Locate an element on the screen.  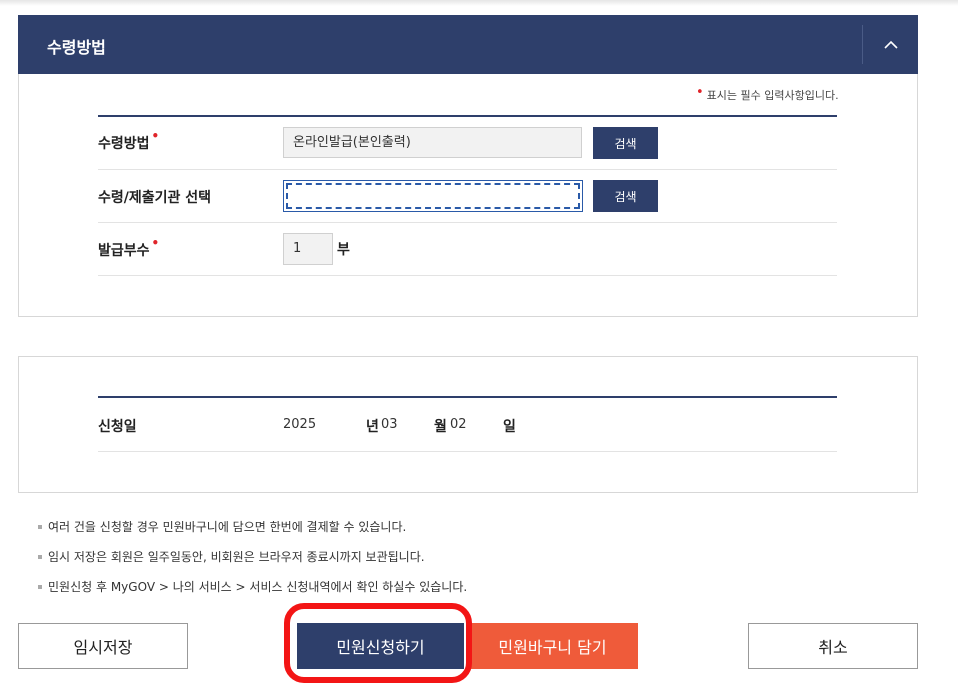
date-month: 03 is located at coordinates (389, 424).